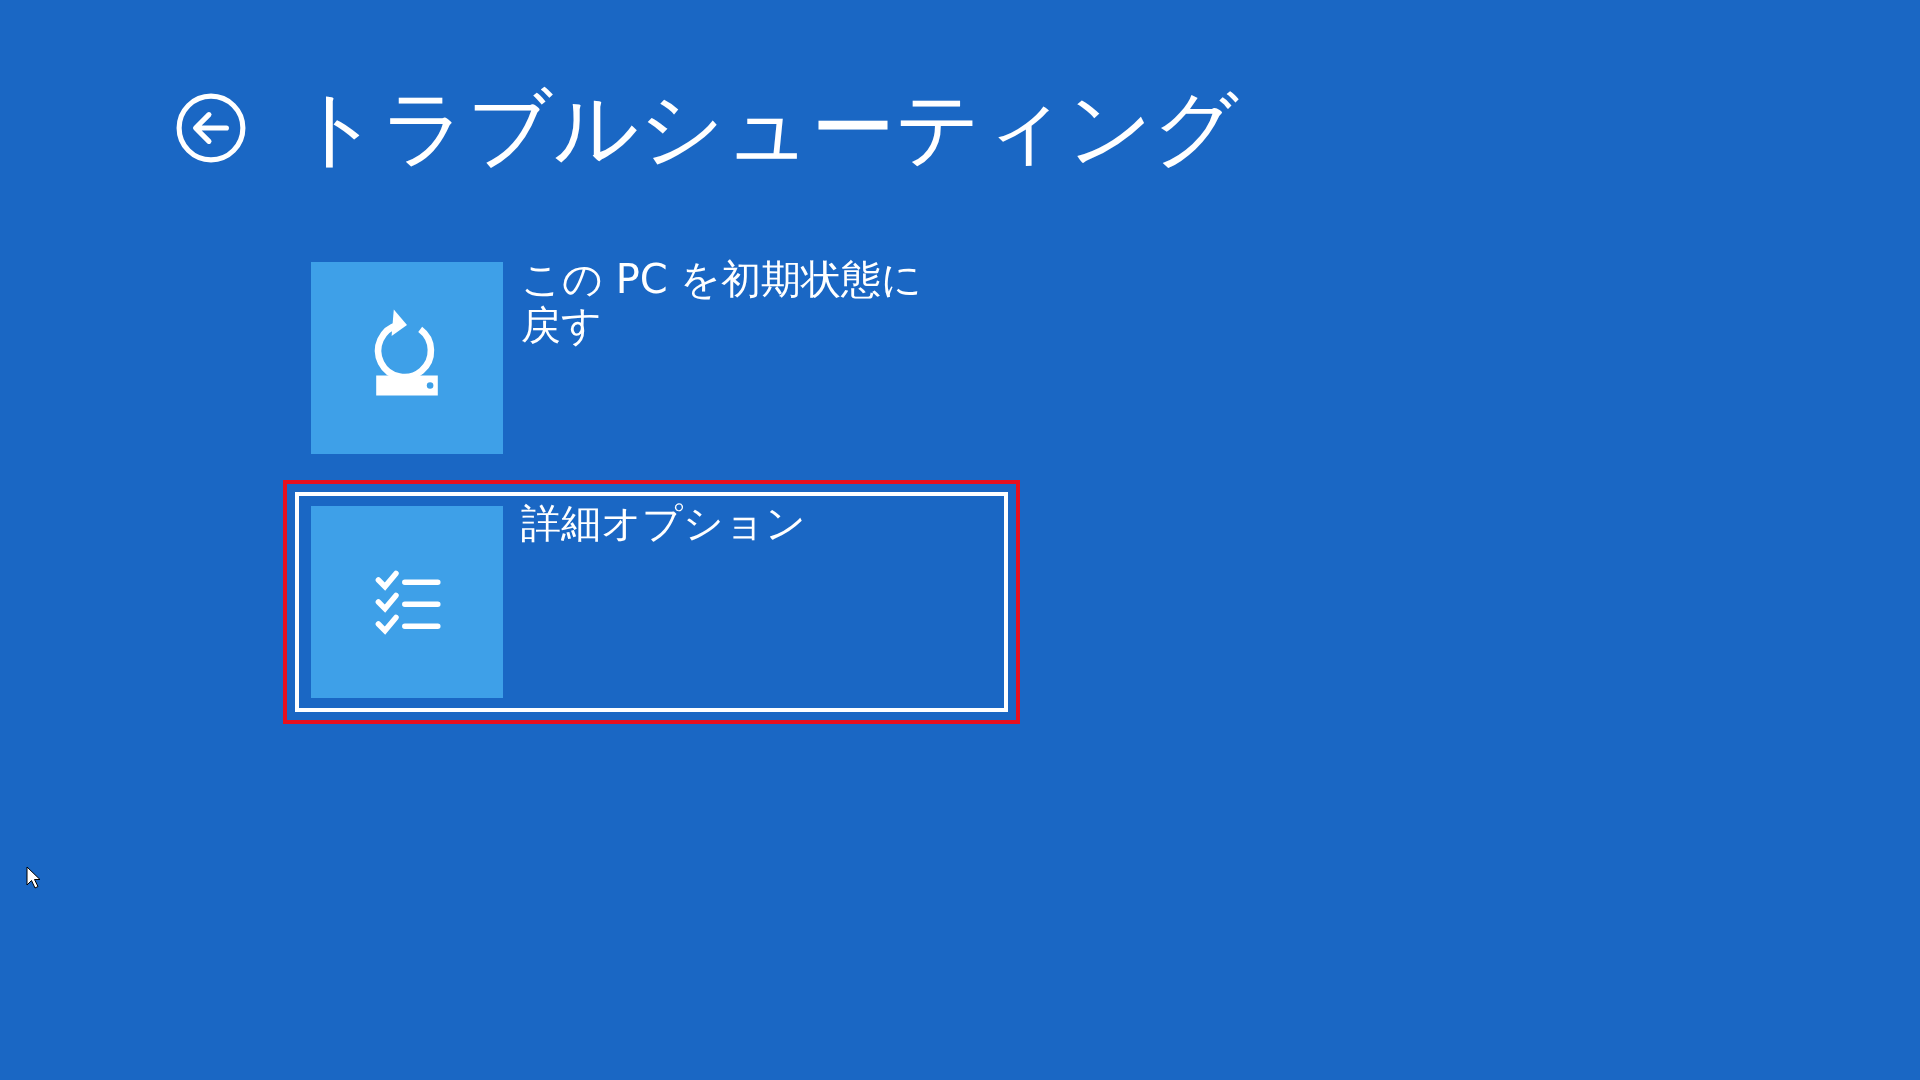 The width and height of the screenshot is (1920, 1080). What do you see at coordinates (651, 602) in the screenshot?
I see `option-button: 詳細オプション` at bounding box center [651, 602].